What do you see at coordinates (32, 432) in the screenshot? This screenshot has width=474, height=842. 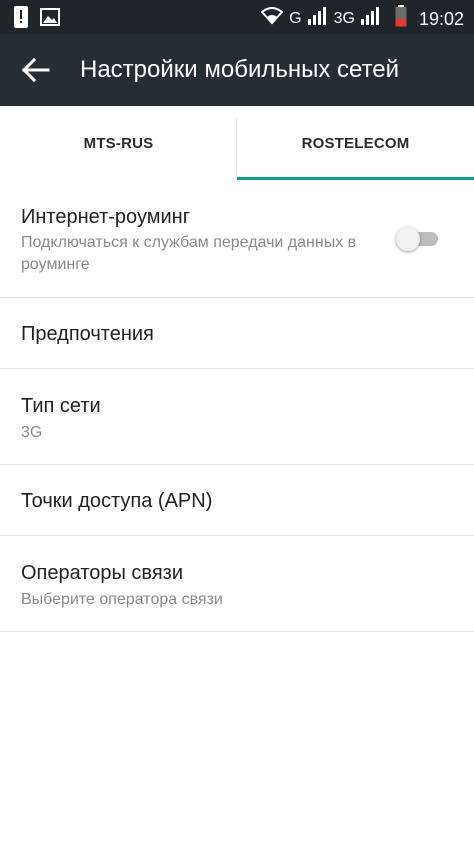 I see `item-subtitle: 3G` at bounding box center [32, 432].